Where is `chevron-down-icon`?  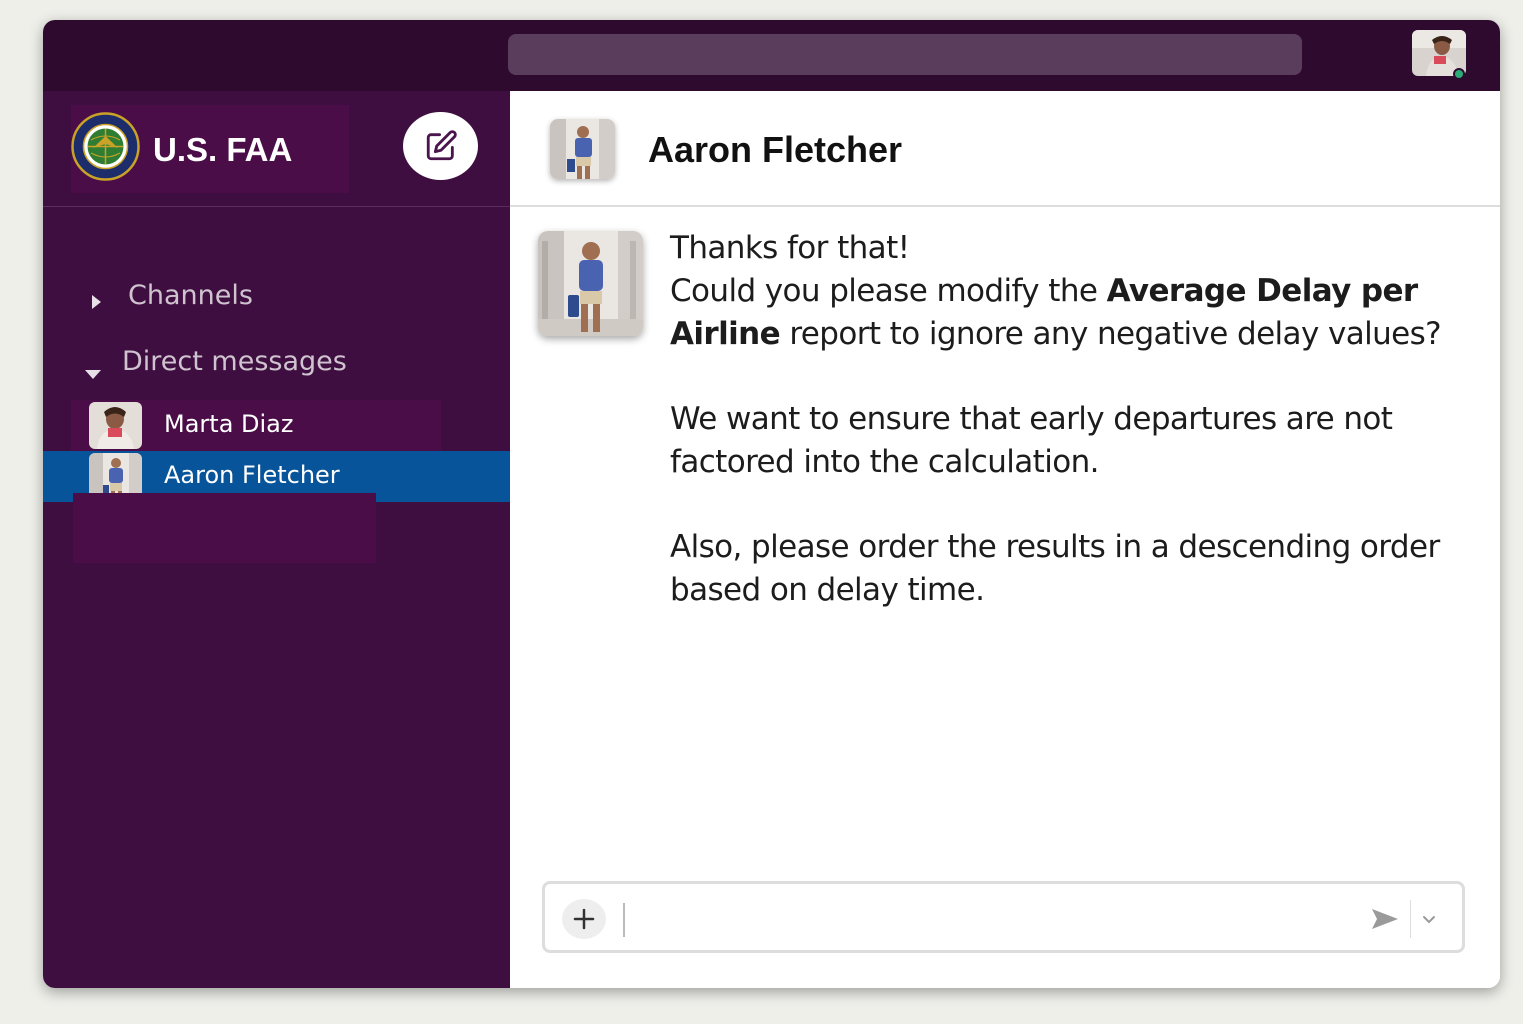 chevron-down-icon is located at coordinates (1429, 920).